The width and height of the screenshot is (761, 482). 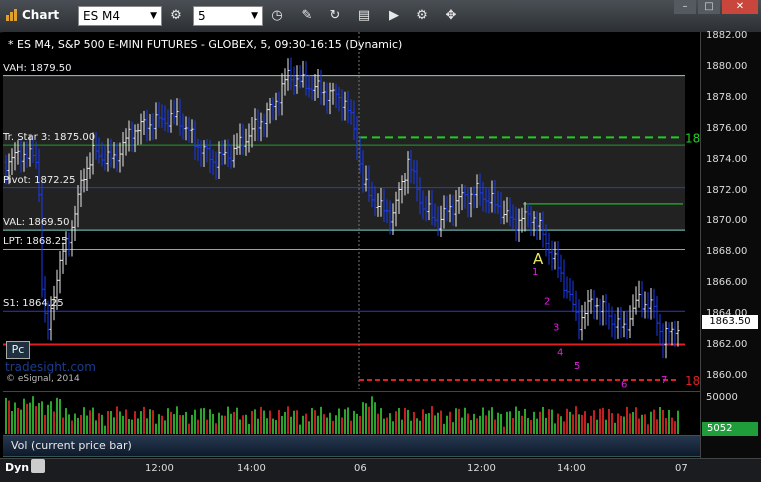 What do you see at coordinates (547, 301) in the screenshot?
I see `count-label: 2` at bounding box center [547, 301].